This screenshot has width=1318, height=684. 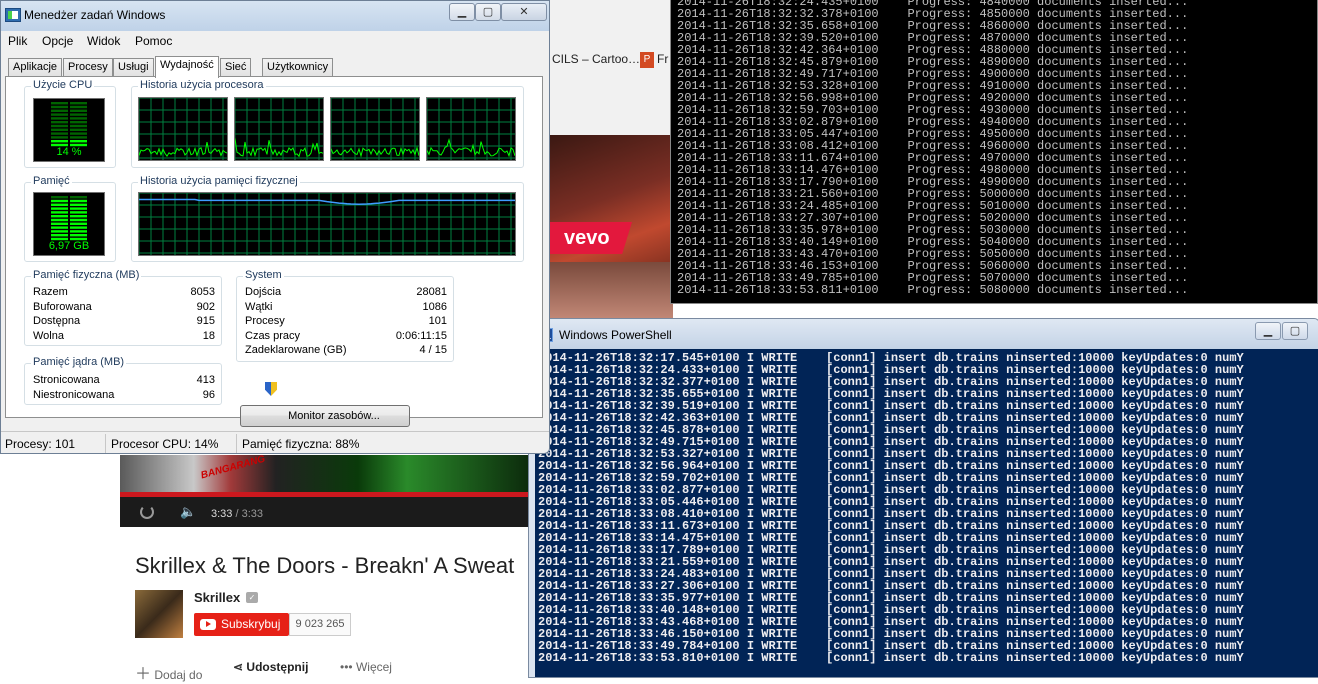 I want to click on add-to-label: Dodaj do, so click(x=178, y=675).